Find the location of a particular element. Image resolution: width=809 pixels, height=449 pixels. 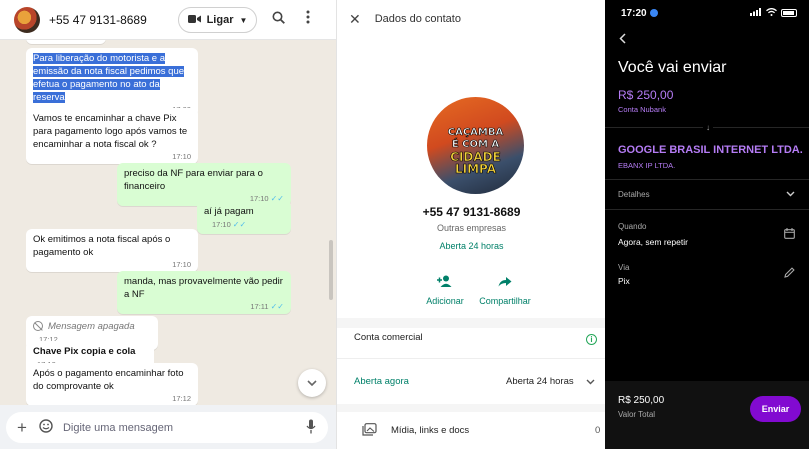

deleted-icon is located at coordinates (38, 326).